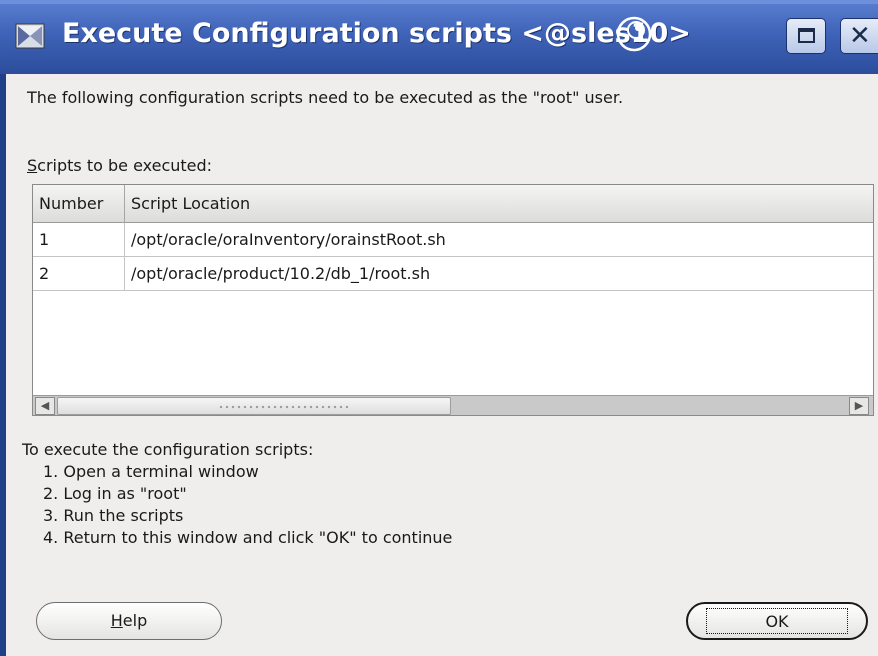 Image resolution: width=878 pixels, height=656 pixels. Describe the element at coordinates (45, 406) in the screenshot. I see `scroll-left-icon: ◀` at that location.